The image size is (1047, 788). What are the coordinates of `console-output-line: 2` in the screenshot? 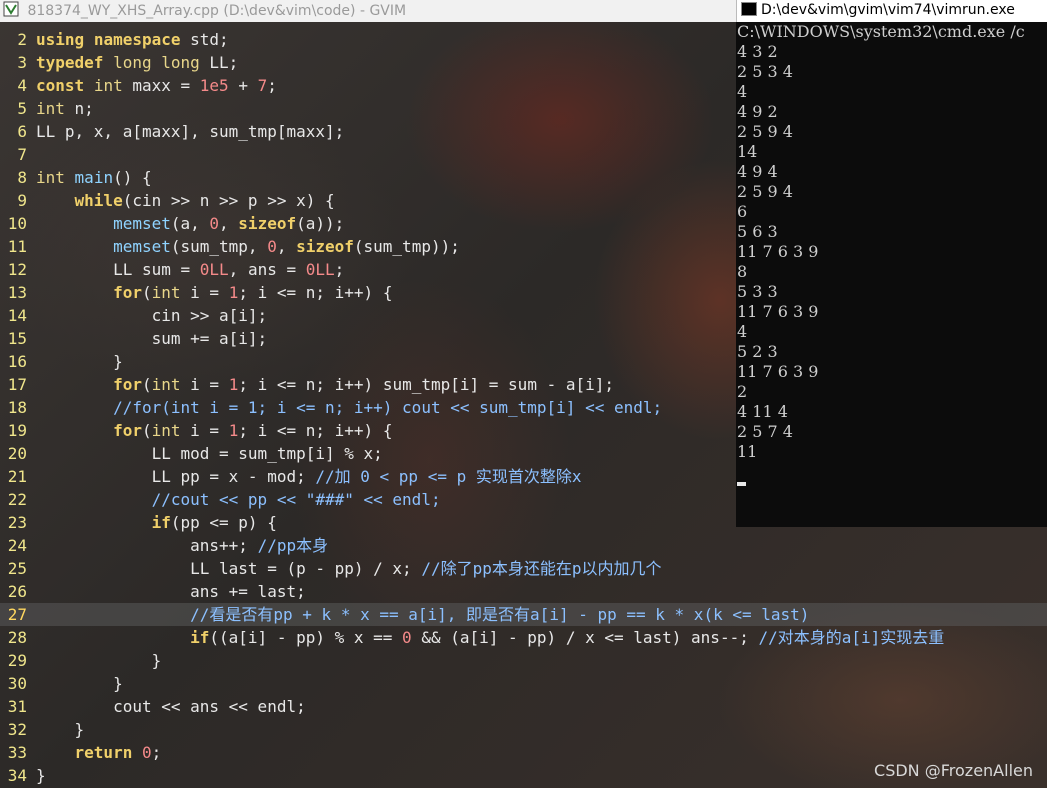 It's located at (742, 391).